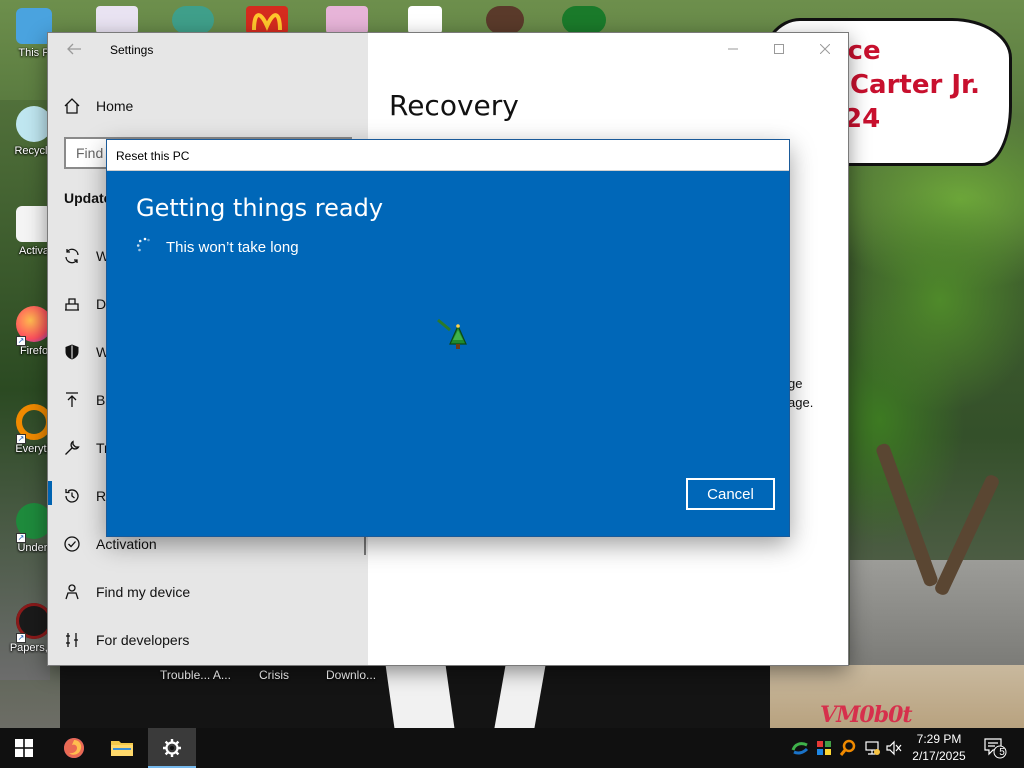 The image size is (1024, 768). What do you see at coordinates (74, 49) in the screenshot?
I see `back-arrow-icon` at bounding box center [74, 49].